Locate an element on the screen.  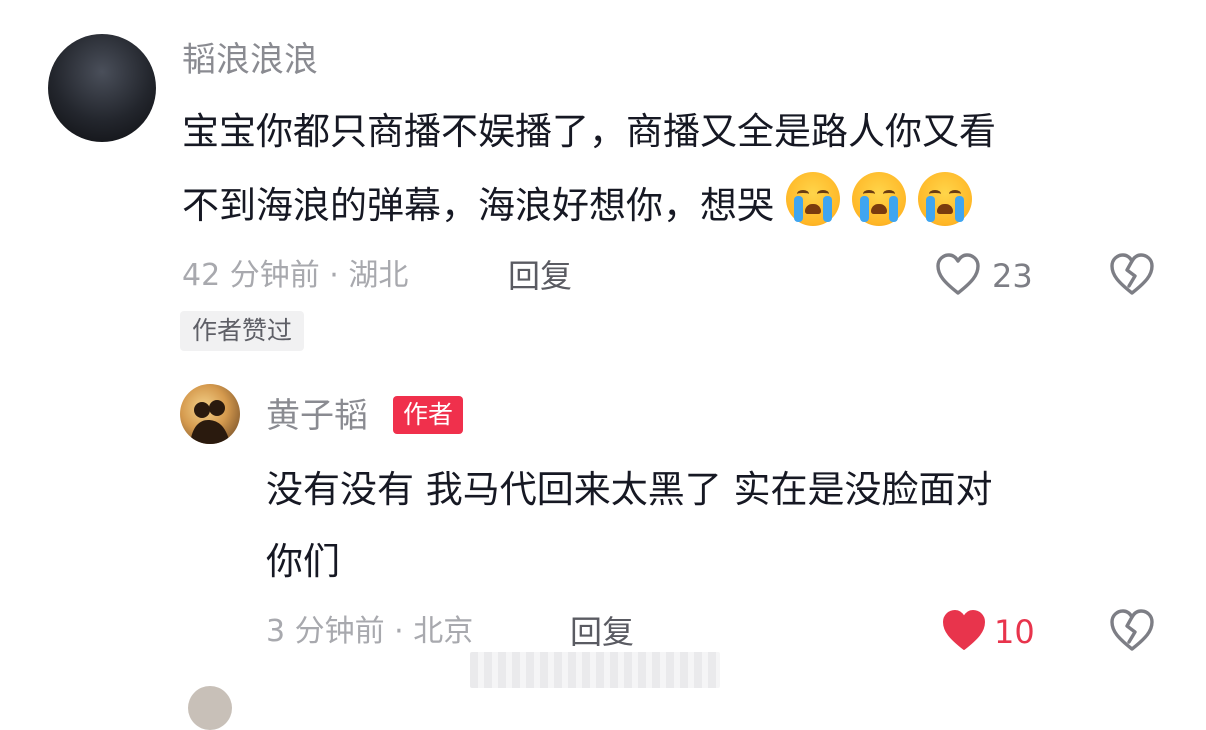
comment-meta: 42 分钟前 · 湖北 is located at coordinates (295, 275).